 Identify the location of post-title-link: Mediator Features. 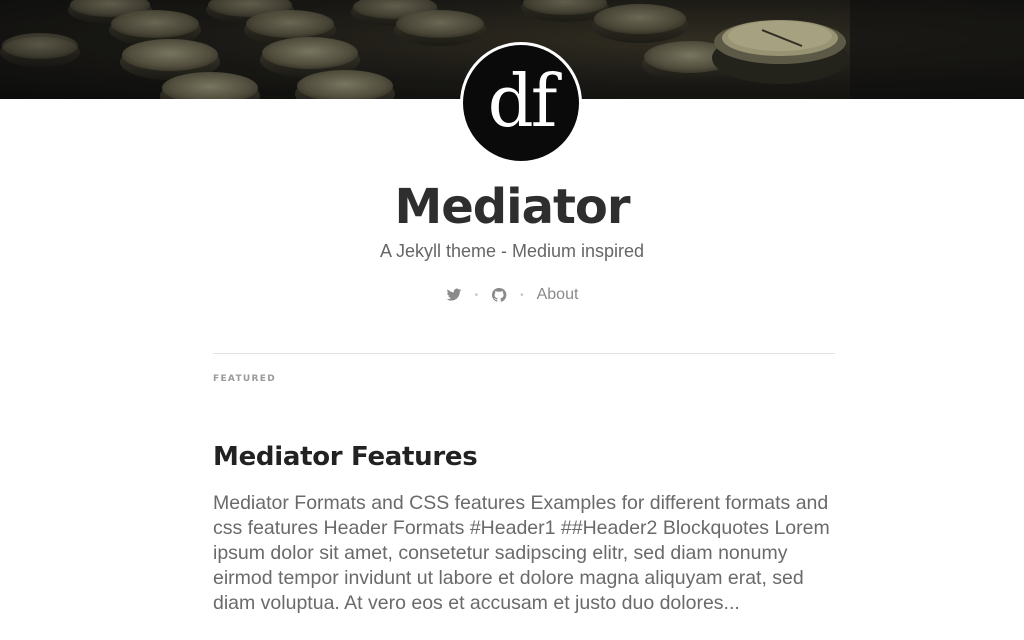
(524, 457).